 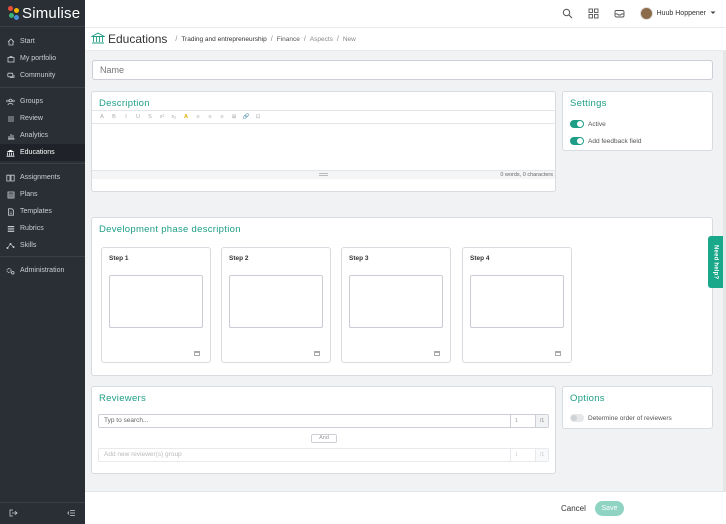 What do you see at coordinates (223, 39) in the screenshot?
I see `breadcrumb-item: Trading and entrepreneurship` at bounding box center [223, 39].